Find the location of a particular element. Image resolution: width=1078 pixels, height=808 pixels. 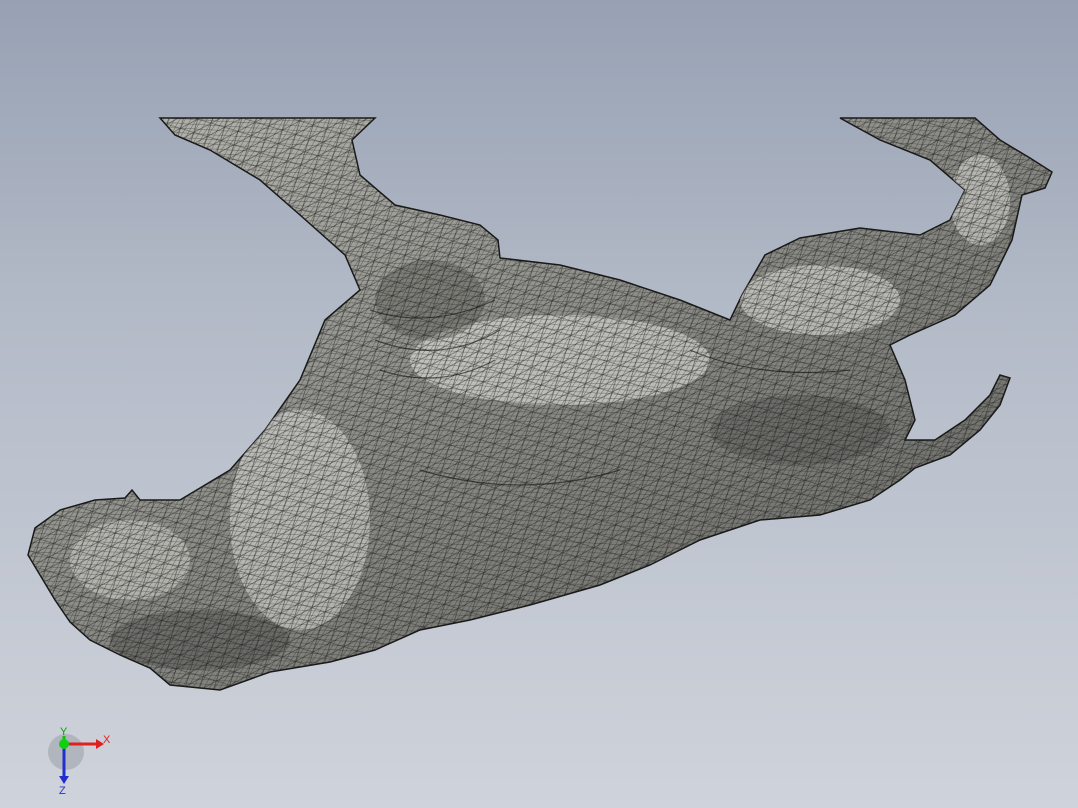

y-axis-dot is located at coordinates (64, 744).